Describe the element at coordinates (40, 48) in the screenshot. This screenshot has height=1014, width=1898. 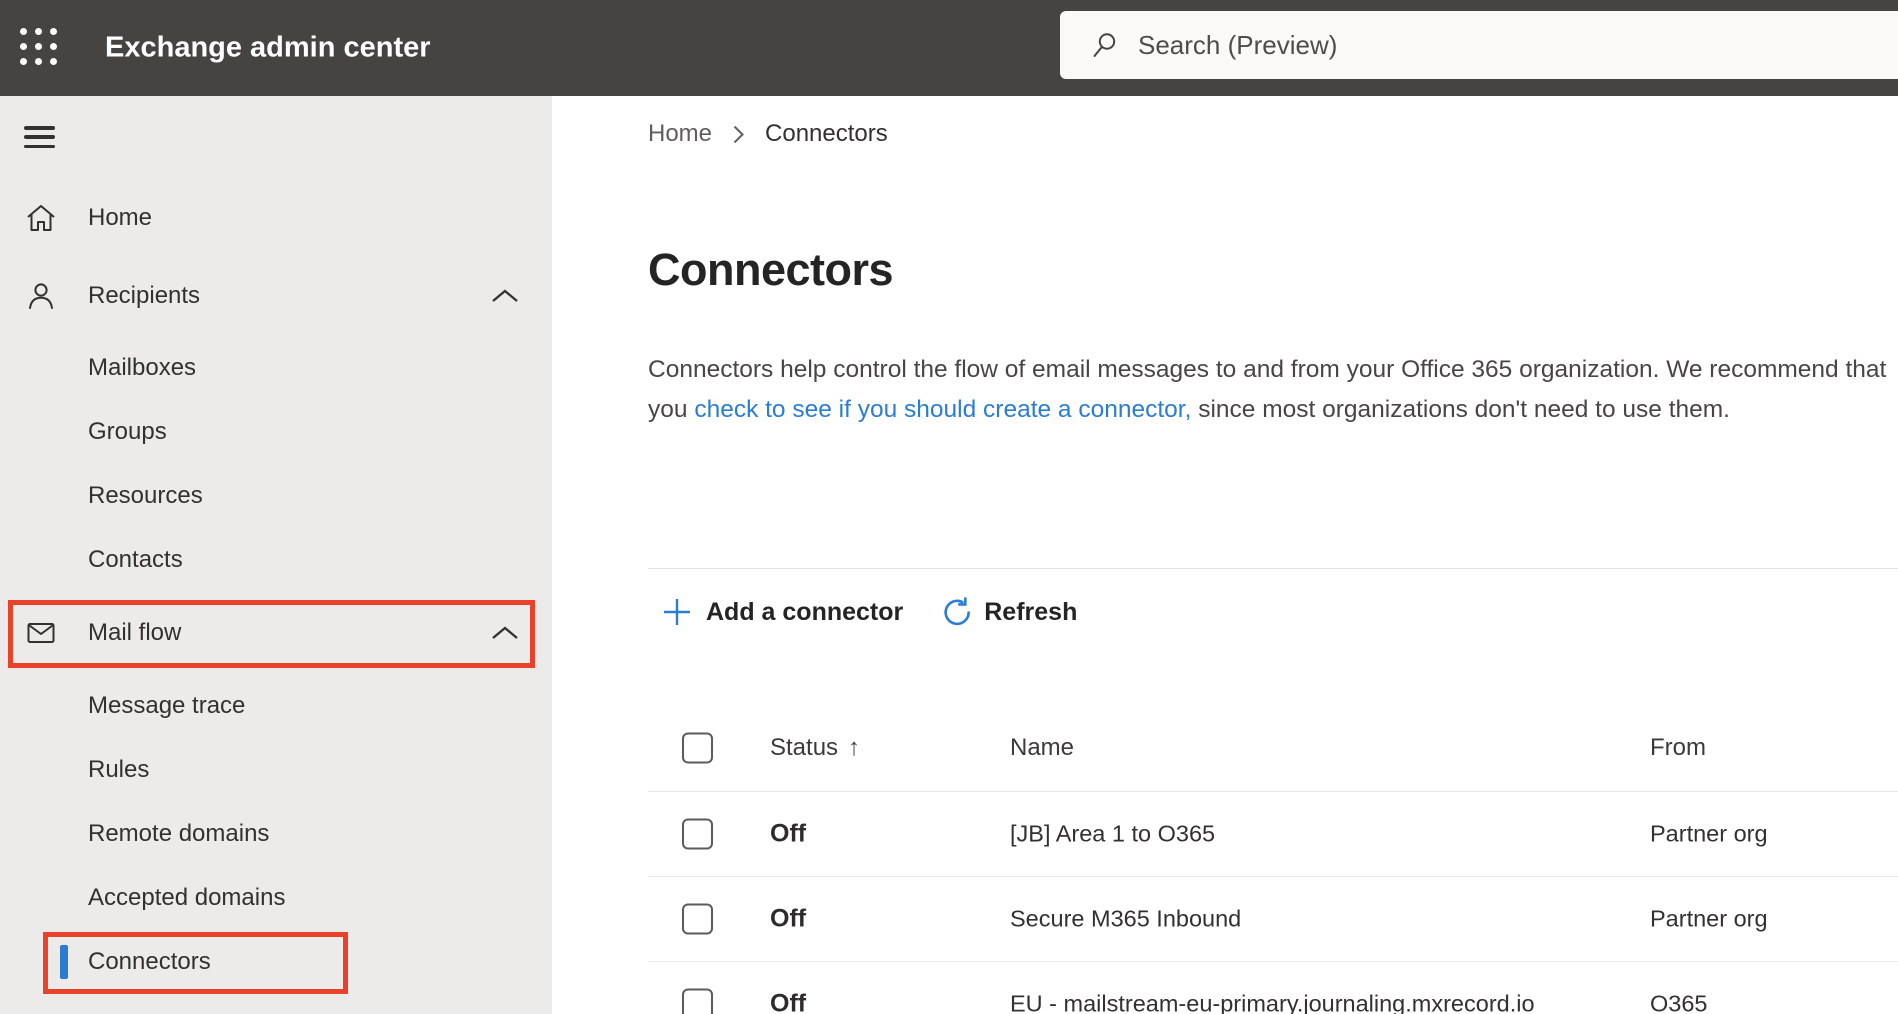
I see `app-launcher-waffle-icon` at that location.